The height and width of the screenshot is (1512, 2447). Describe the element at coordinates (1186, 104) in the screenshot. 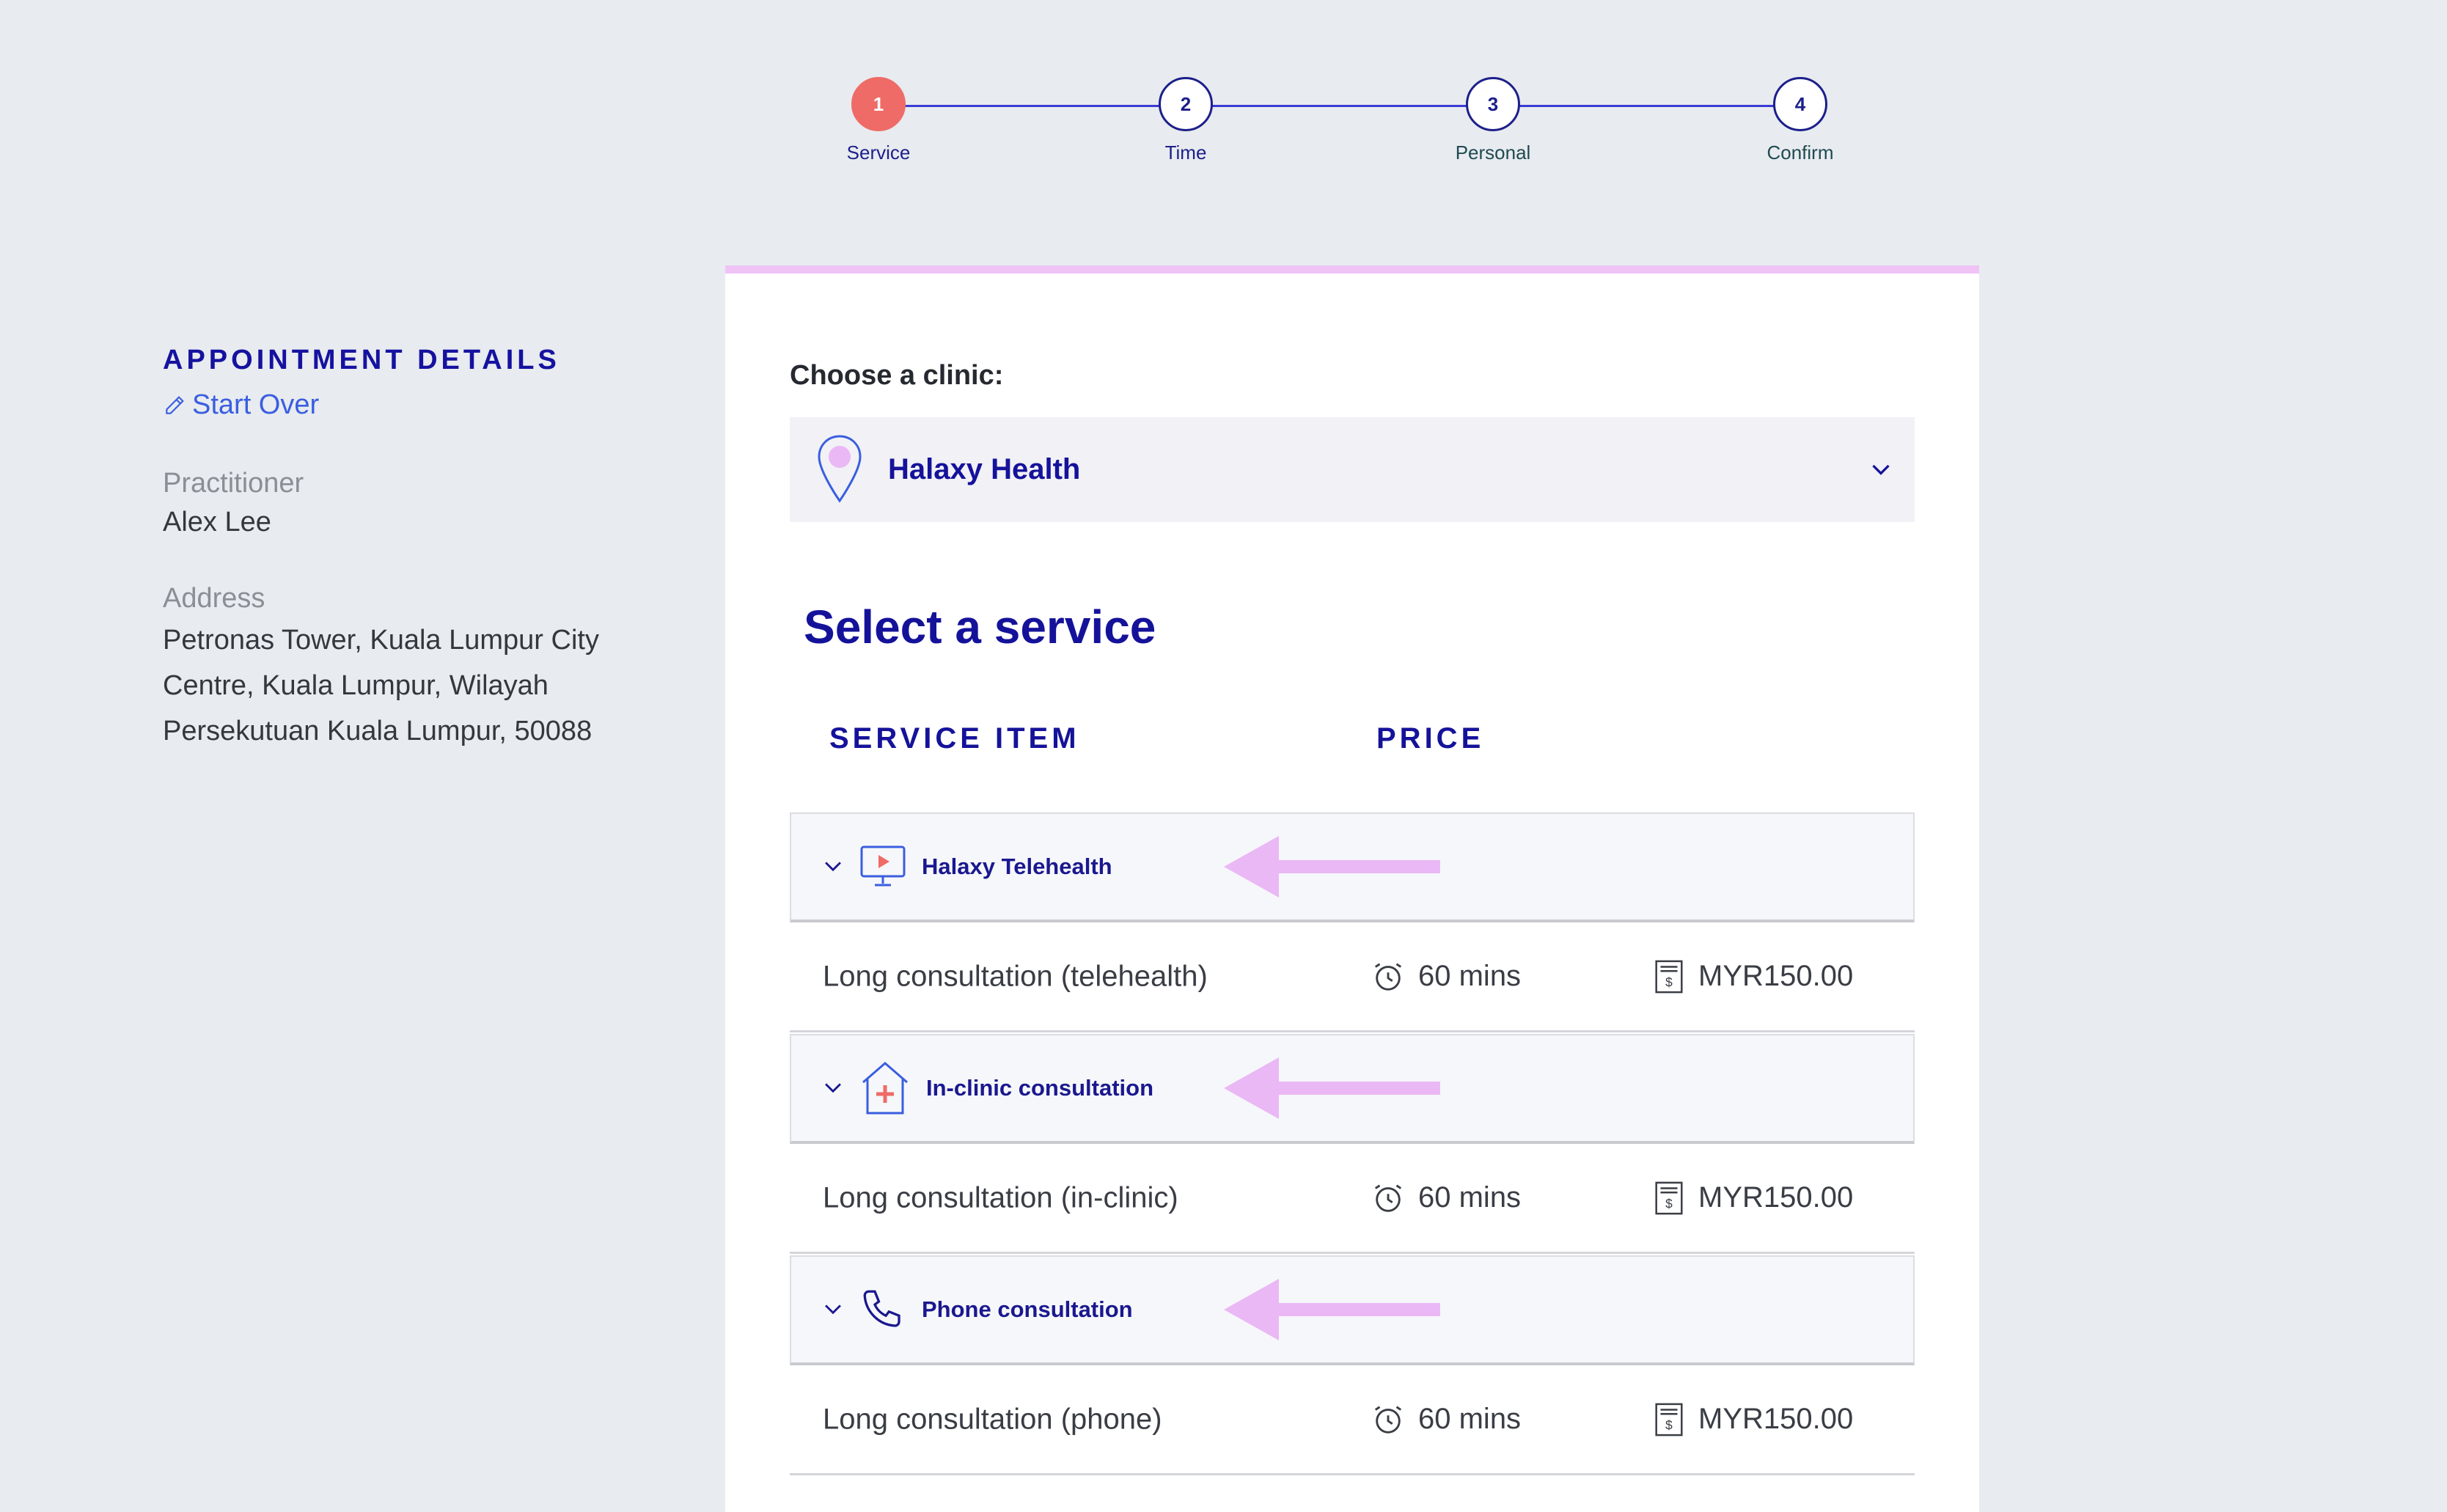

I see `step-number: 2` at that location.